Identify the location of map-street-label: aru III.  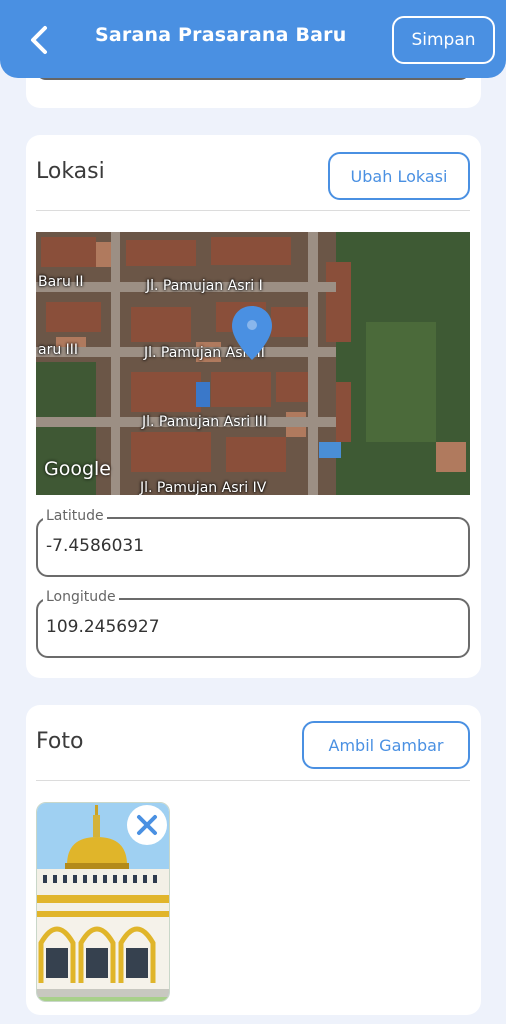
(58, 350).